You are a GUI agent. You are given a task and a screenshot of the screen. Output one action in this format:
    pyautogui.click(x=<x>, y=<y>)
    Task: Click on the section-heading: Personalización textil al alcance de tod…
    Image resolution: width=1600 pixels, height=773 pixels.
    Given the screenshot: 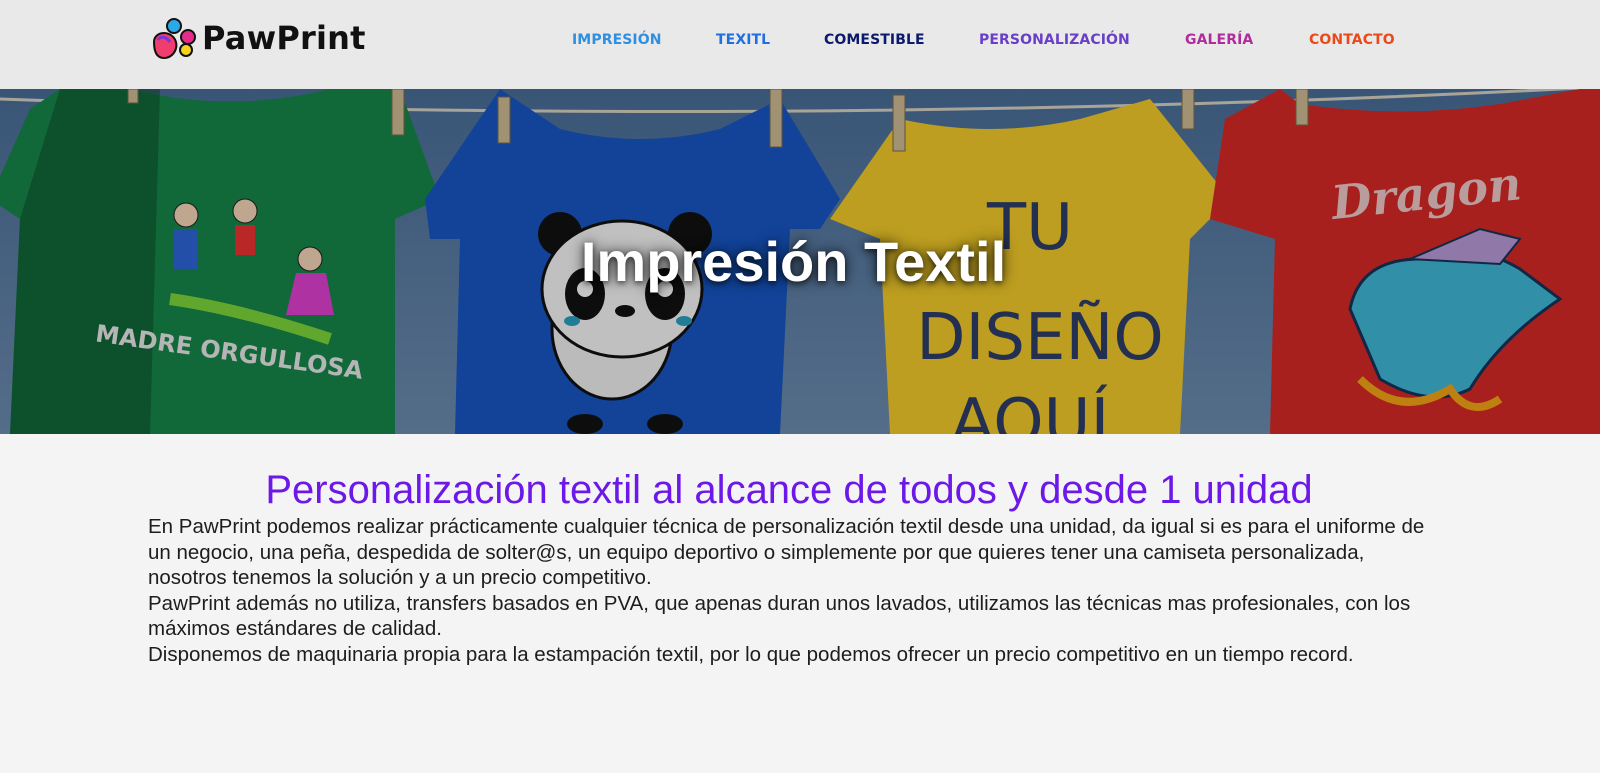 What is the action you would take?
    pyautogui.click(x=789, y=490)
    